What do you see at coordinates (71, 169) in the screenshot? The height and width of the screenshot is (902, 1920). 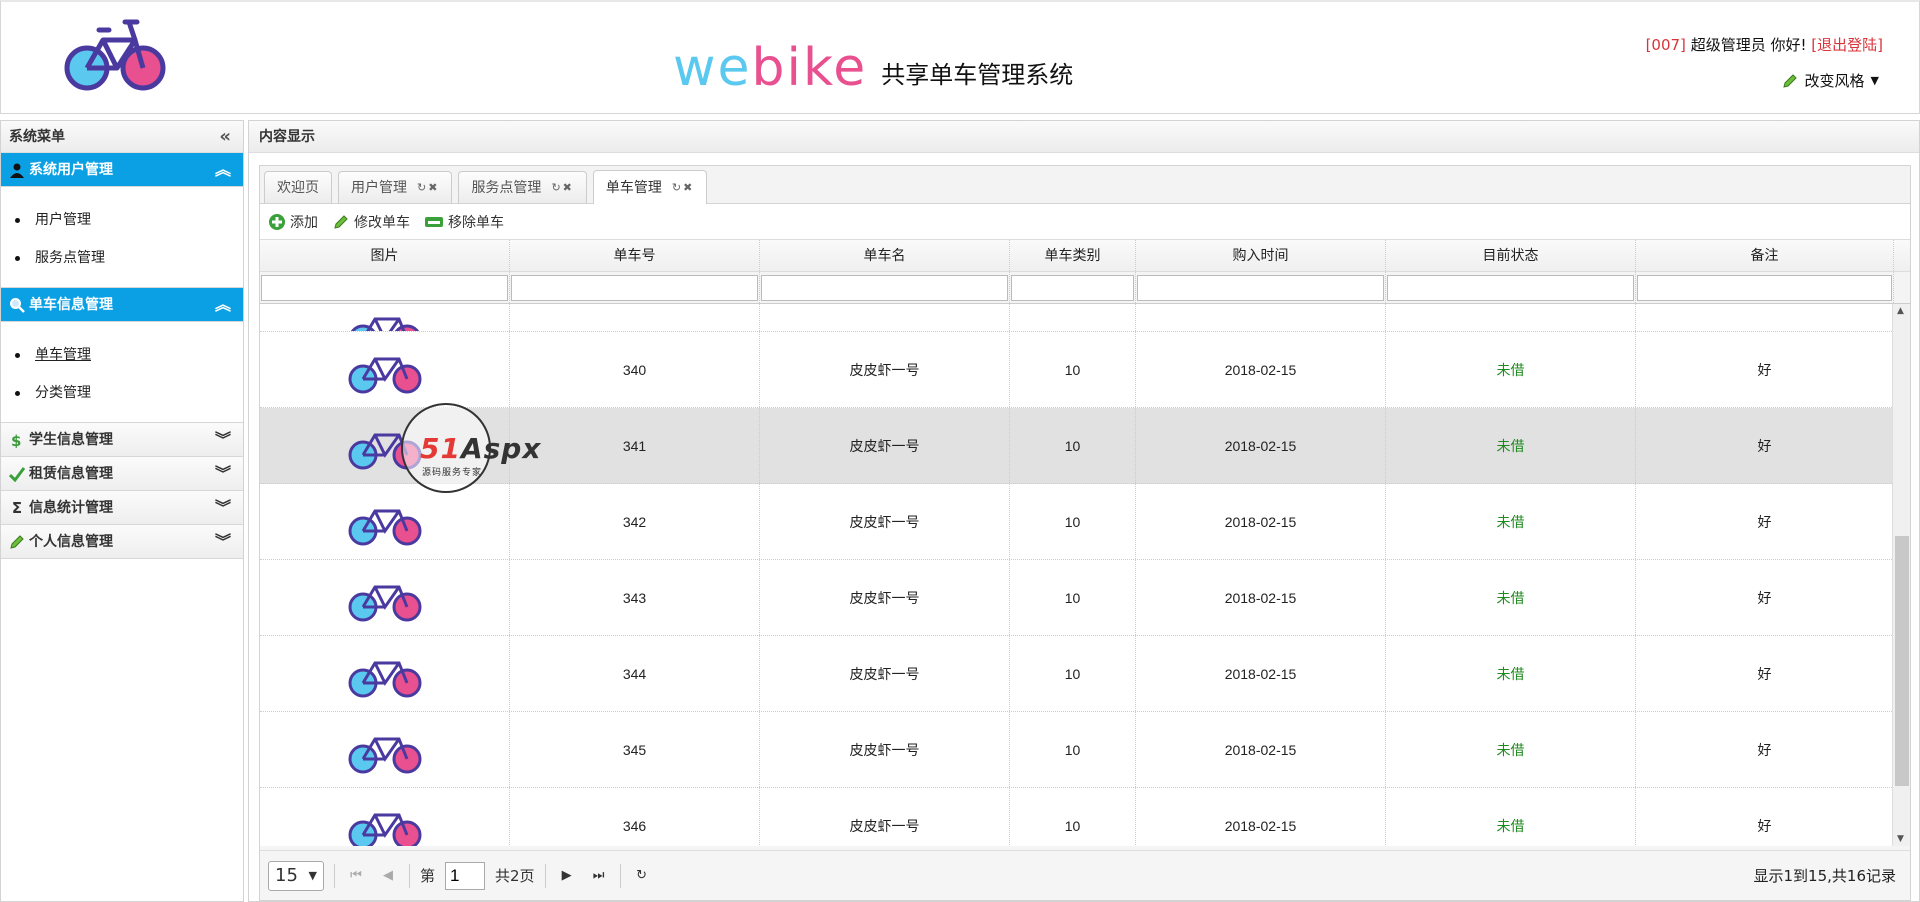 I see `menu-group-label: 系统用户管理` at bounding box center [71, 169].